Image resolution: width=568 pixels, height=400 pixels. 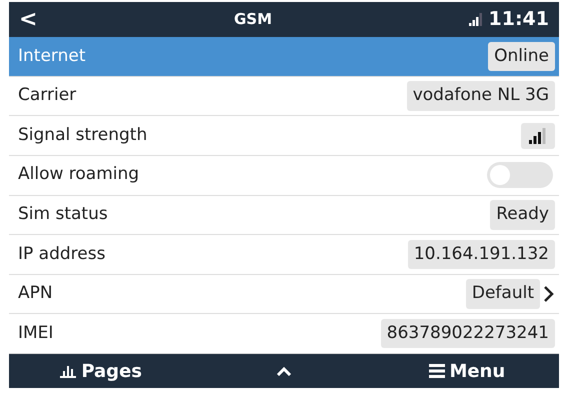 I want to click on row-value: Ready, so click(x=522, y=215).